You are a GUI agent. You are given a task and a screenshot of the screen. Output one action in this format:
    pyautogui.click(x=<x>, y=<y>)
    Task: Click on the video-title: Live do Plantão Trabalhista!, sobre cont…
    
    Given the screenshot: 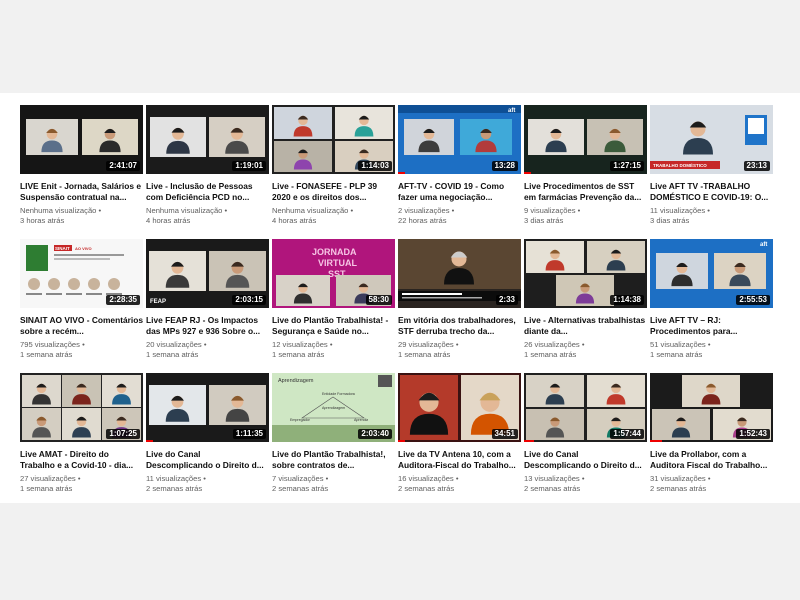 What is the action you would take?
    pyautogui.click(x=333, y=459)
    